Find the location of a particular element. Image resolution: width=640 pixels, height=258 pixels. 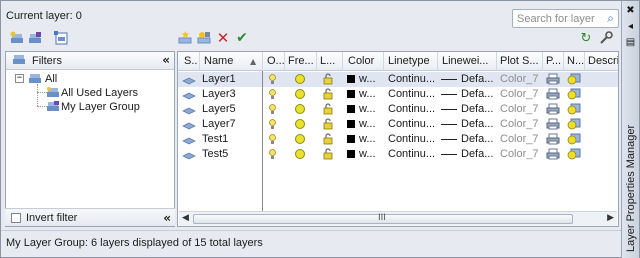

table-row: Test5 w... Continu... Defa... Color_7 is located at coordinates (398, 154).